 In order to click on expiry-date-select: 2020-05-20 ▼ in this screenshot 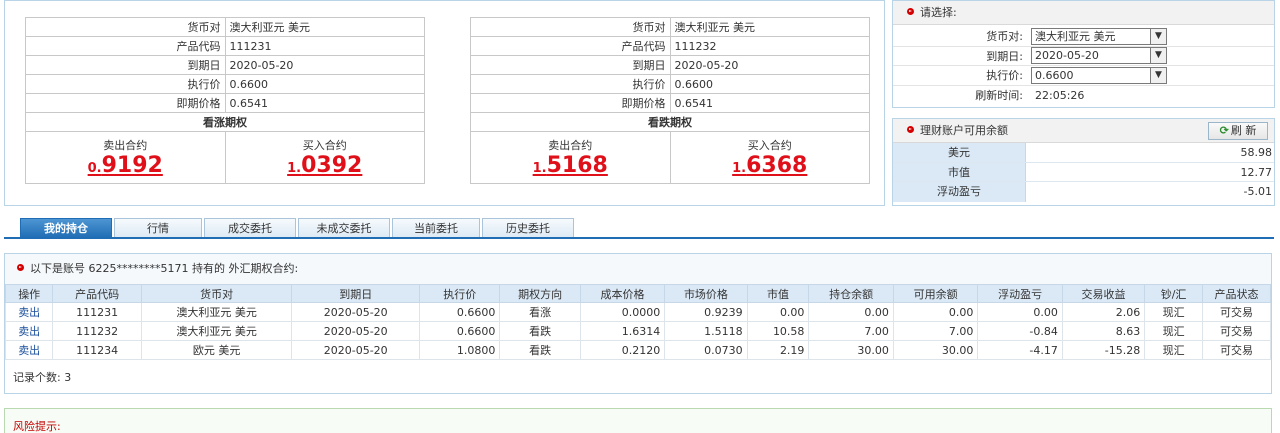, I will do `click(1099, 56)`.